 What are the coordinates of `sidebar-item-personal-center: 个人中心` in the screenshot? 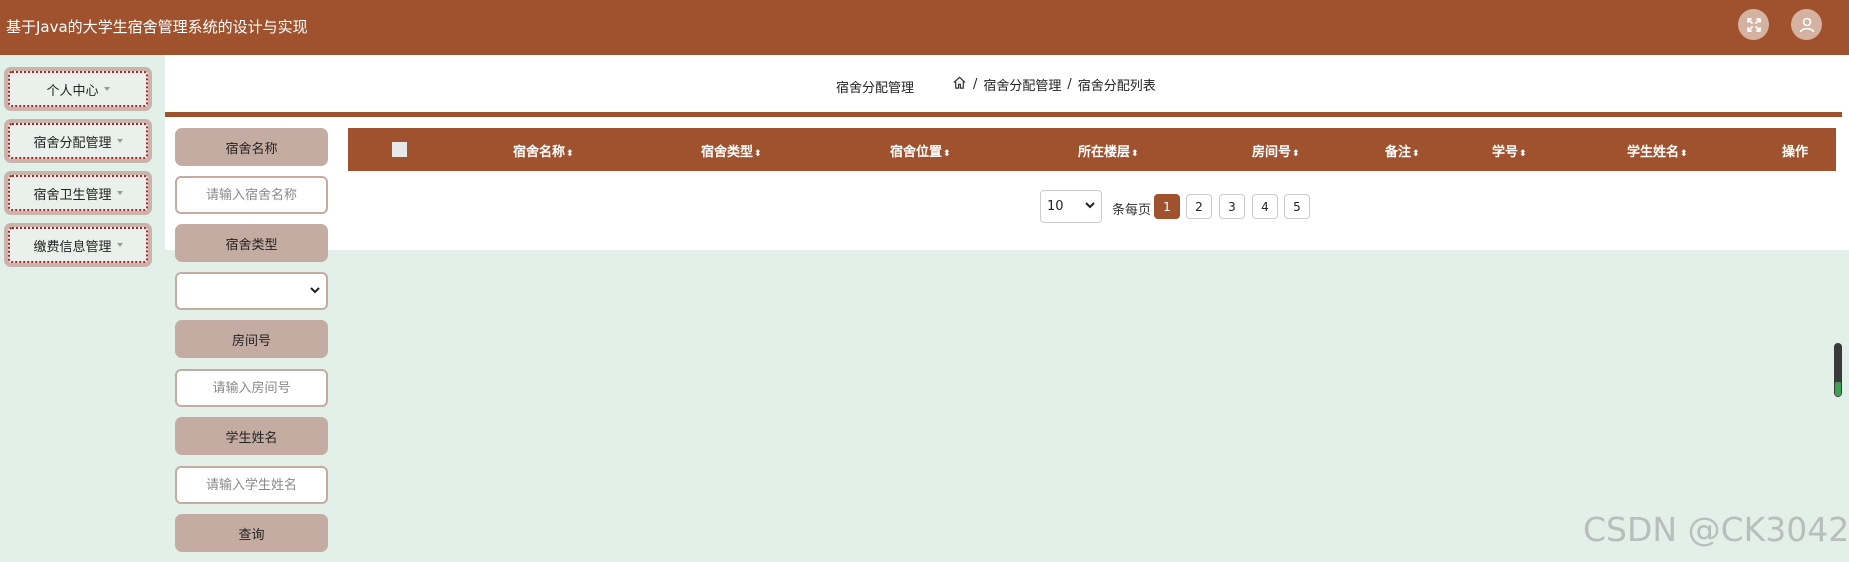 It's located at (78, 89).